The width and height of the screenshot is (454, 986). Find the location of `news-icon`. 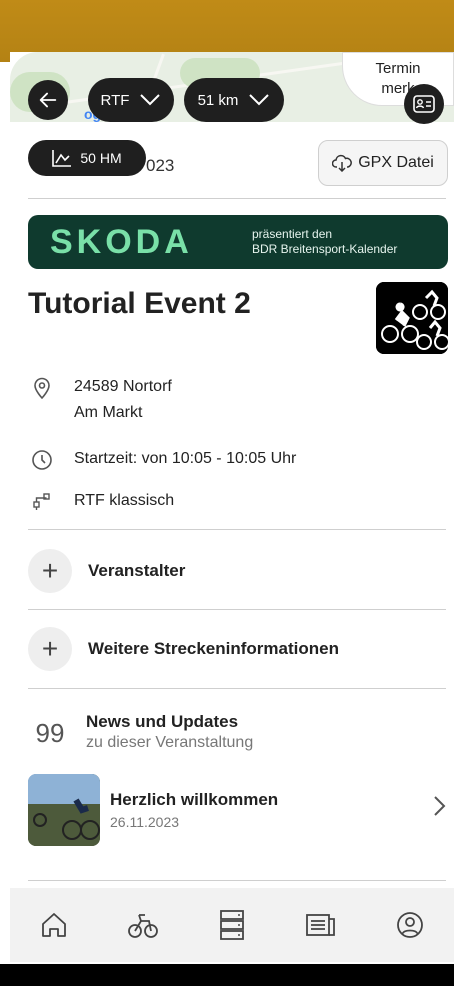

news-icon is located at coordinates (320, 925).